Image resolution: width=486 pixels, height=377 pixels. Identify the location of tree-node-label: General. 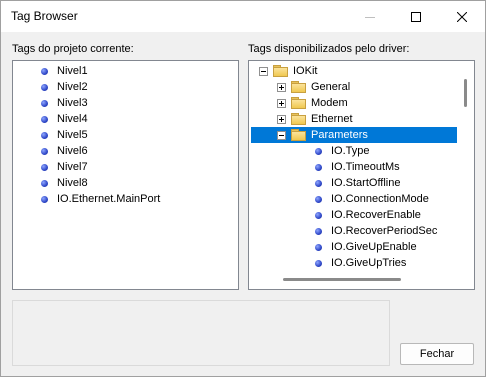
(331, 87).